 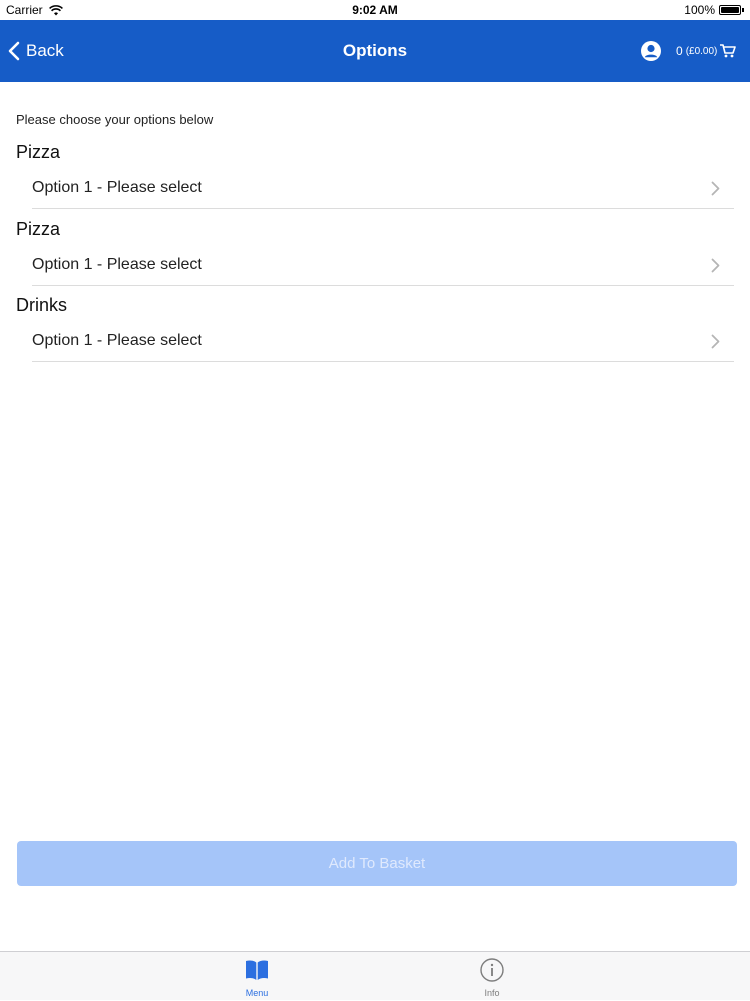 What do you see at coordinates (377, 863) in the screenshot?
I see `add-to-basket-button: Add To Basket` at bounding box center [377, 863].